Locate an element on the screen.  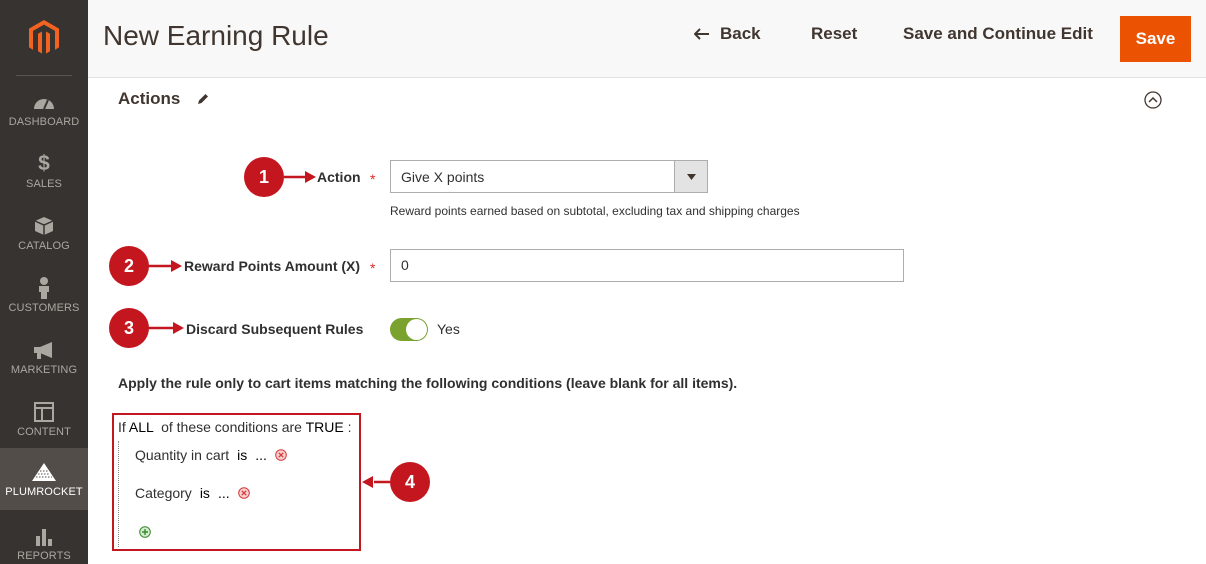
toggle-value-label: Yes is located at coordinates (448, 329).